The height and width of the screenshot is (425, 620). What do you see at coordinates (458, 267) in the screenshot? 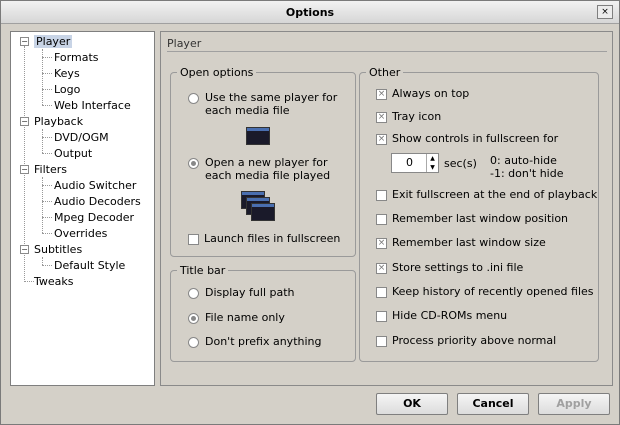
I see `checkbox-label: Store settings to .ini file` at bounding box center [458, 267].